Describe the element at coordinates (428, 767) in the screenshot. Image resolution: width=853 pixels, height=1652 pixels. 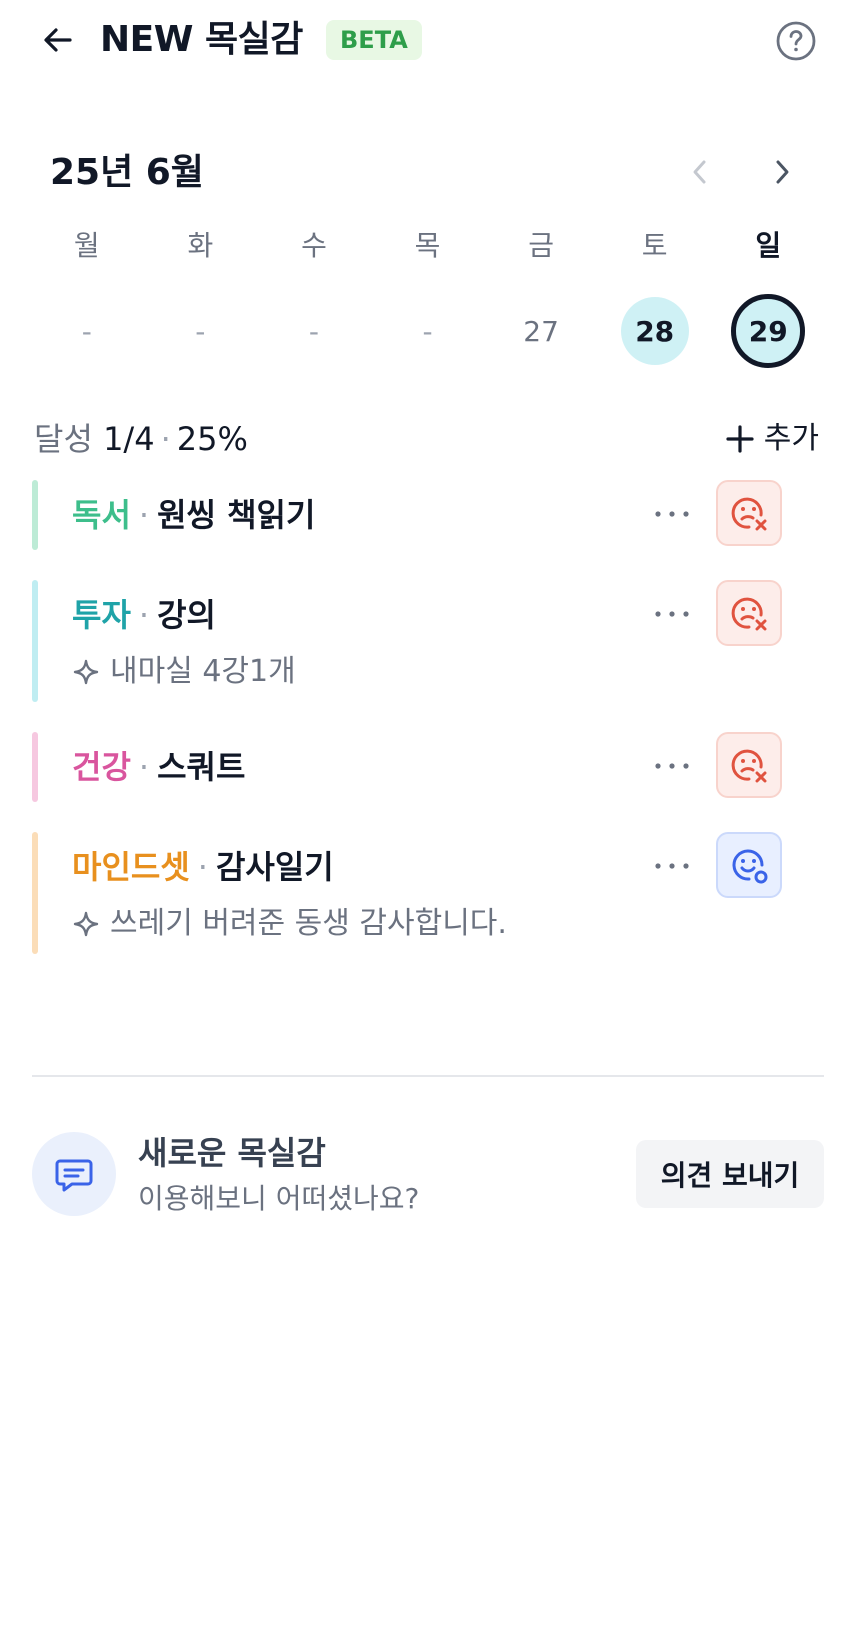
I see `goal-item-health: 건강 · 스쿼트` at that location.